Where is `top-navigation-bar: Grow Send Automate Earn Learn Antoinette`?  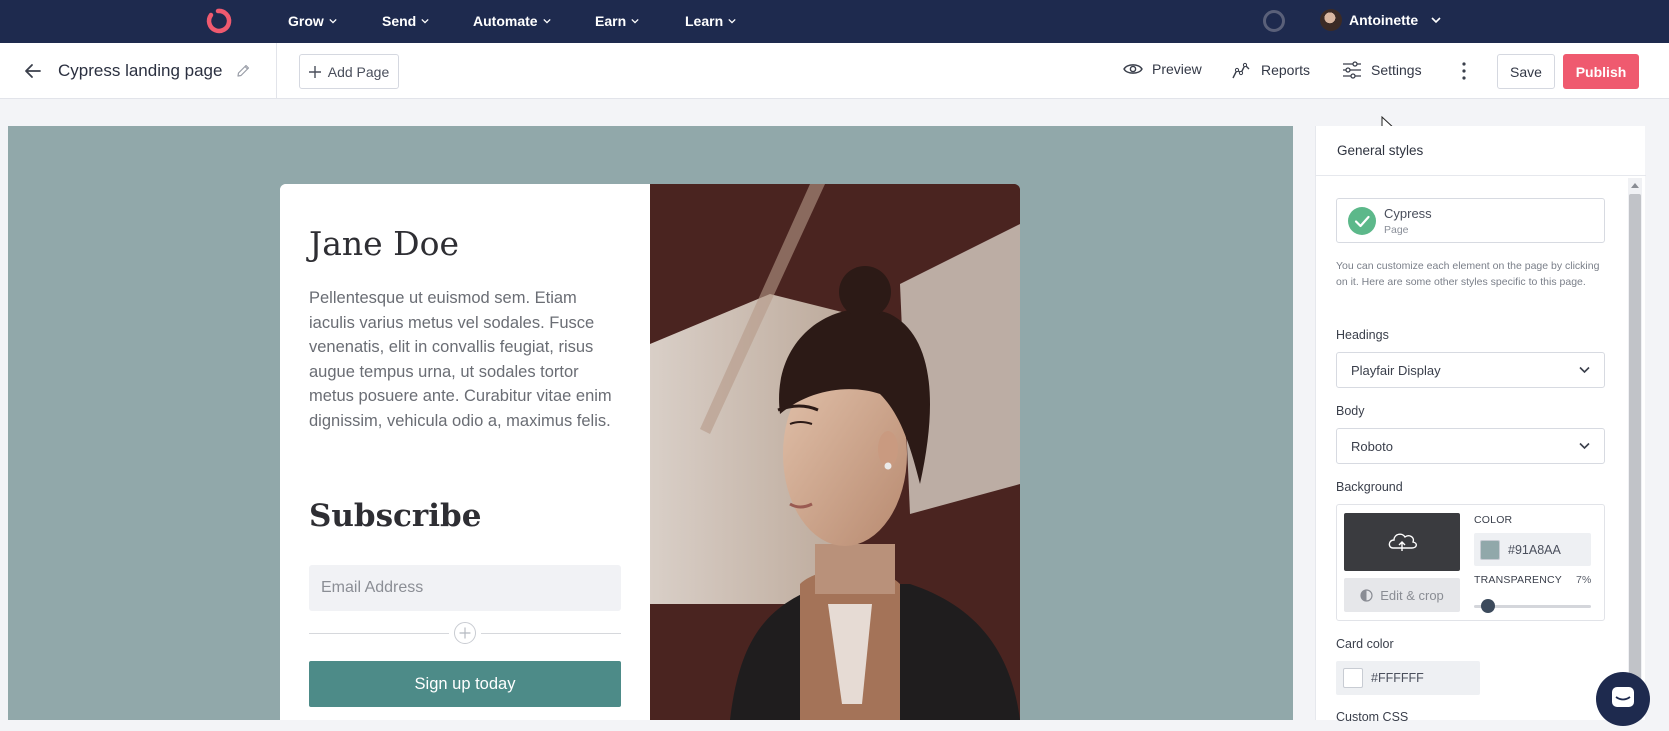
top-navigation-bar: Grow Send Automate Earn Learn Antoinette is located at coordinates (834, 21).